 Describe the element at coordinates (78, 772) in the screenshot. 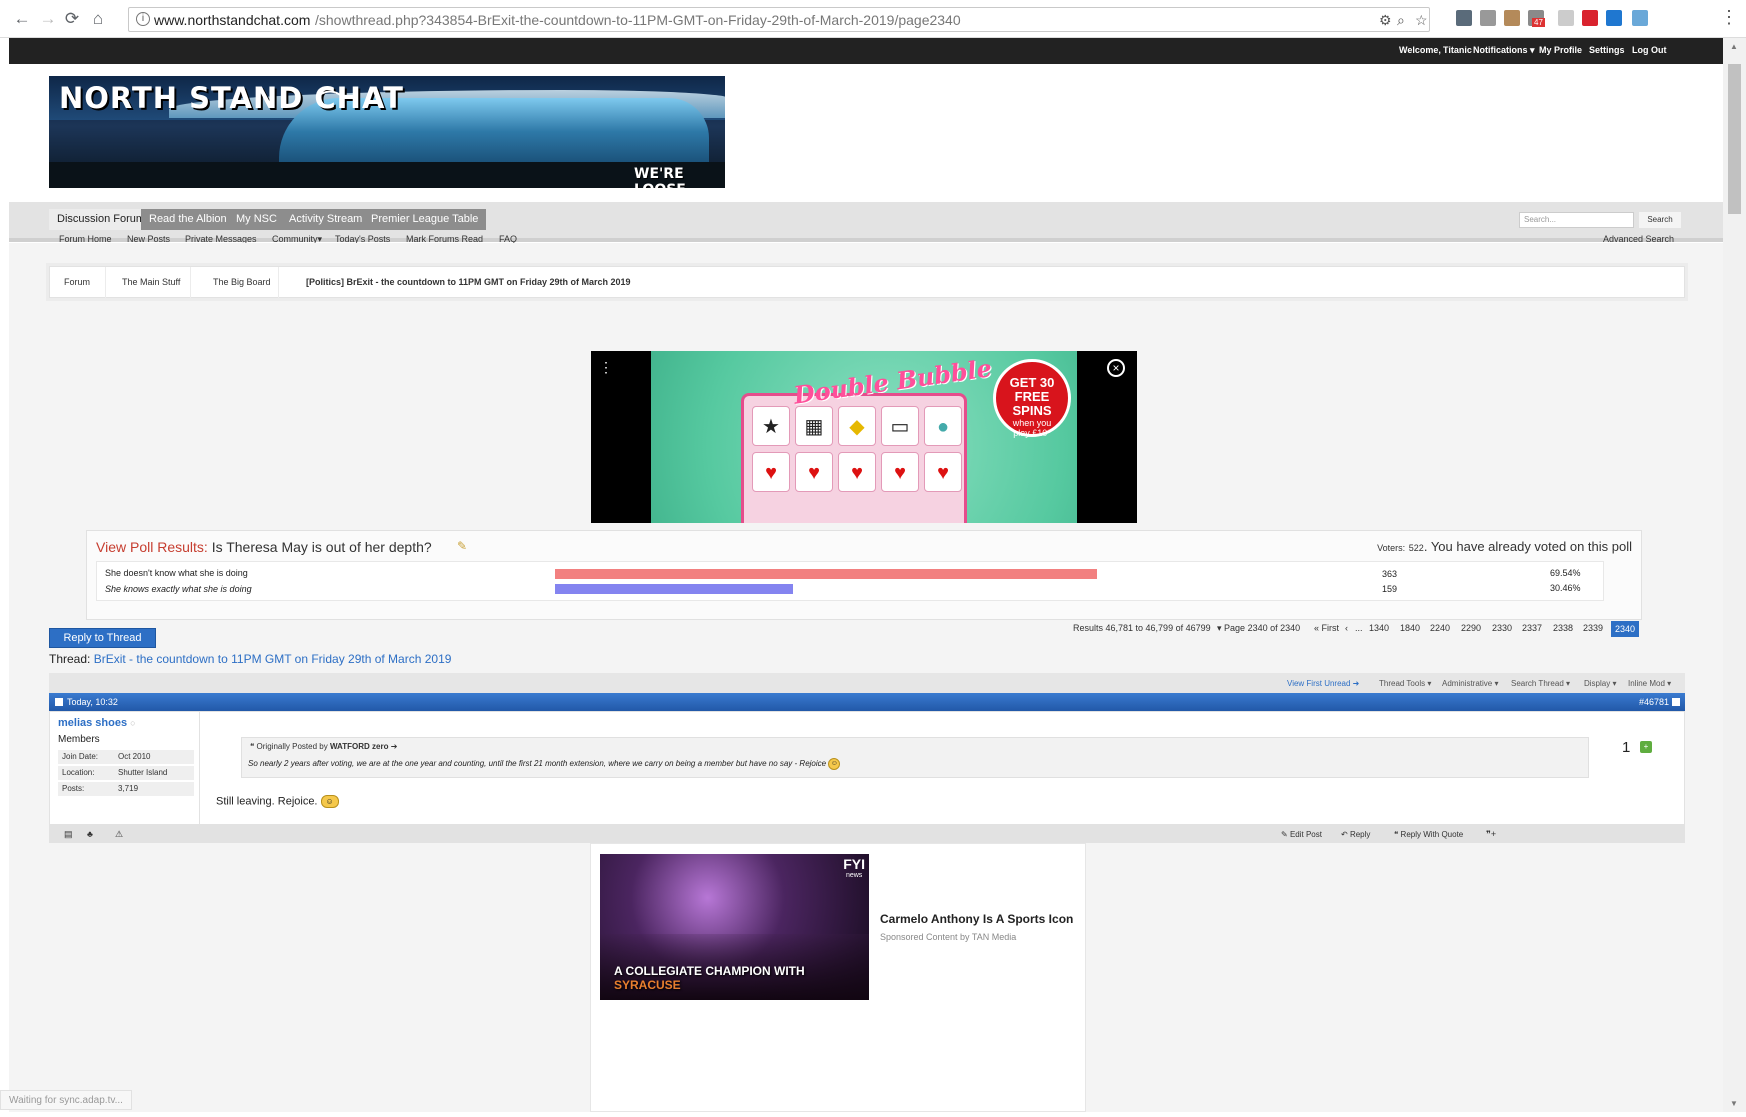

I see `user-info-key: Location:` at that location.